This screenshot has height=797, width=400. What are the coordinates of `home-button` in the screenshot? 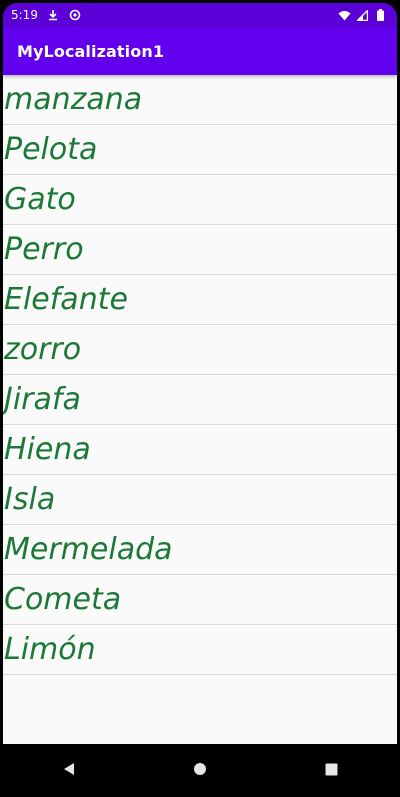 It's located at (200, 769).